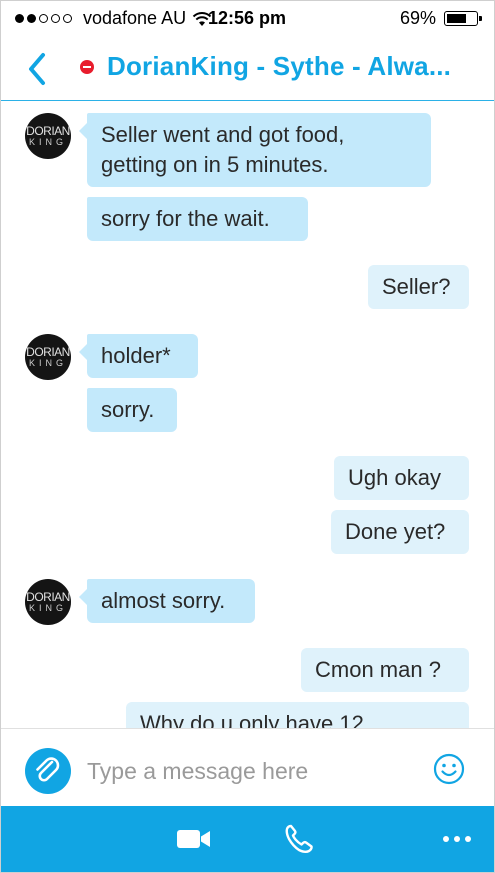  I want to click on incoming-message: sorry., so click(132, 410).